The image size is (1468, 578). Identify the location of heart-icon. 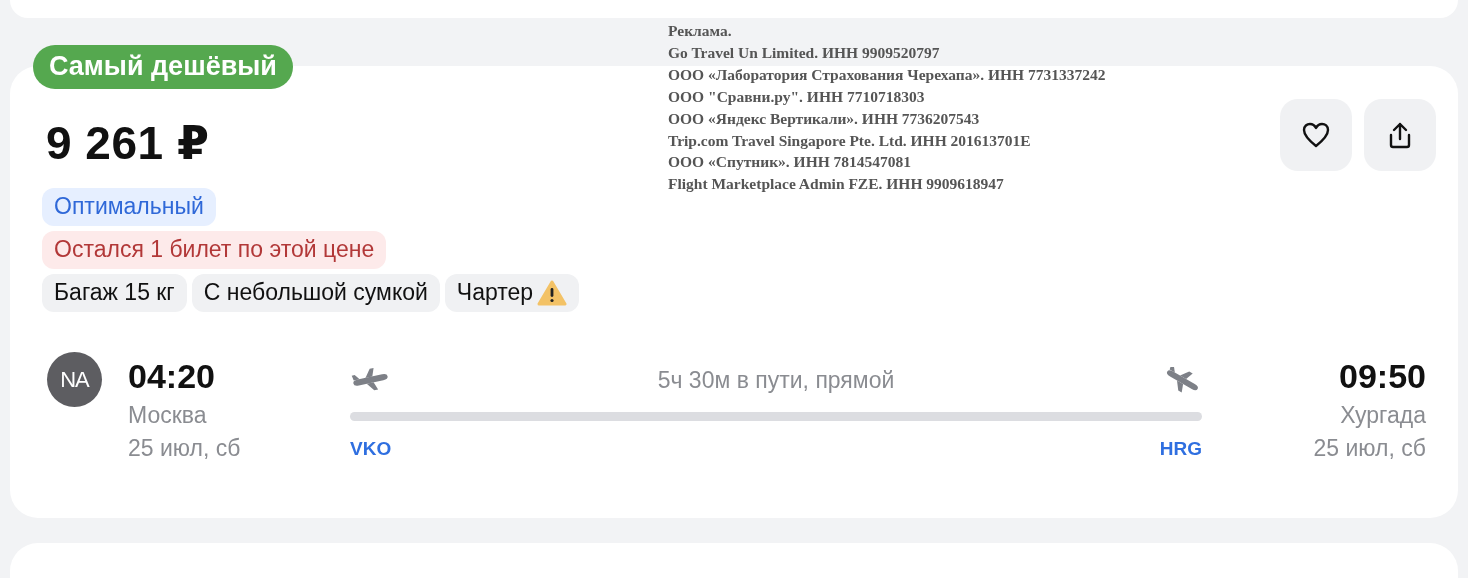
(1316, 135).